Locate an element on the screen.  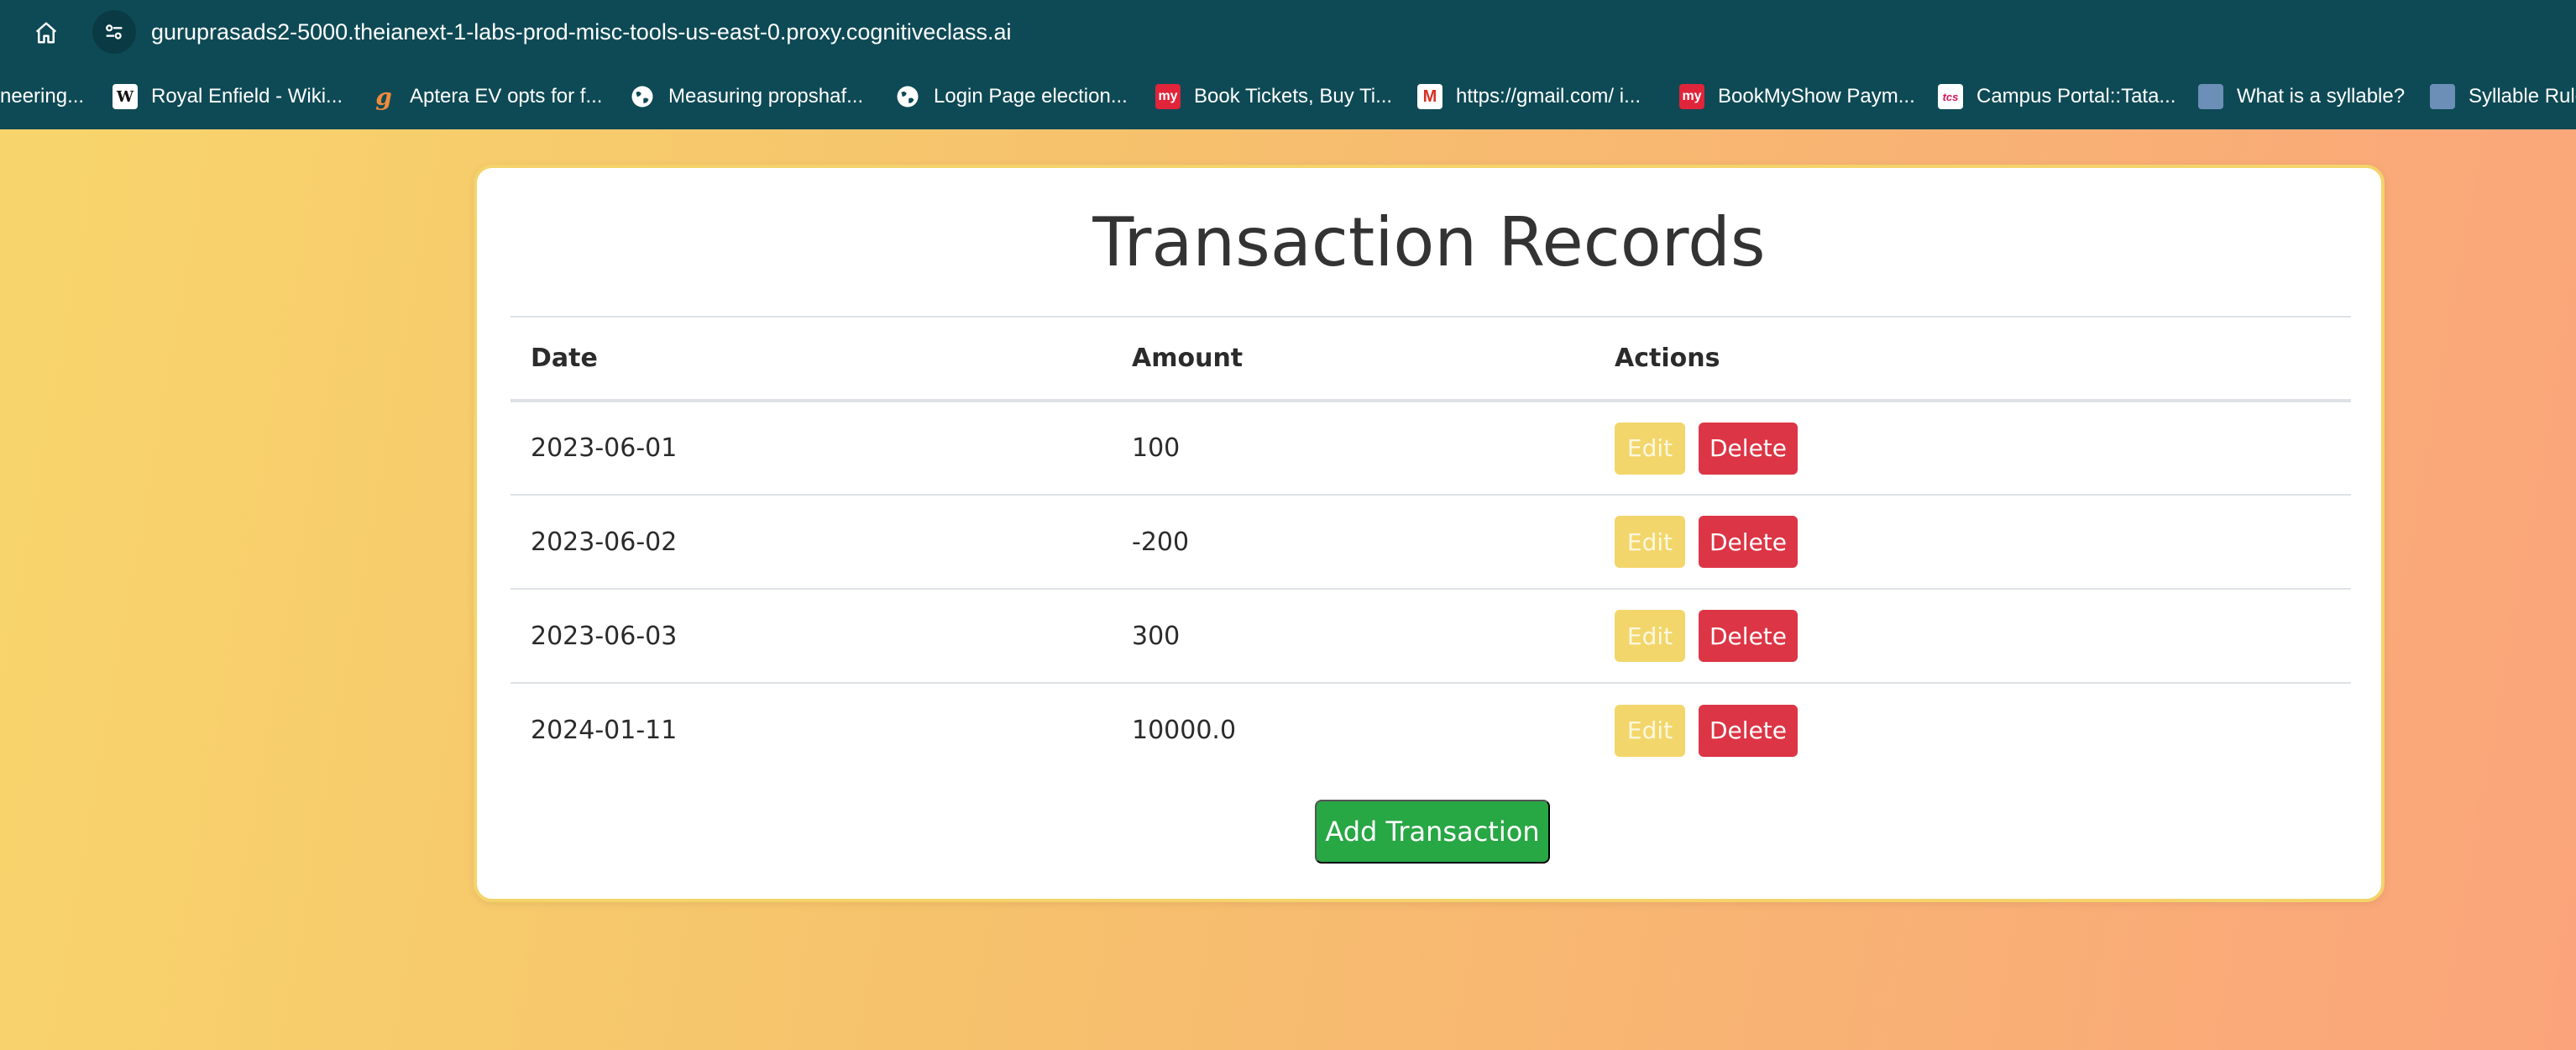
cell-amount: 100 is located at coordinates (1353, 448).